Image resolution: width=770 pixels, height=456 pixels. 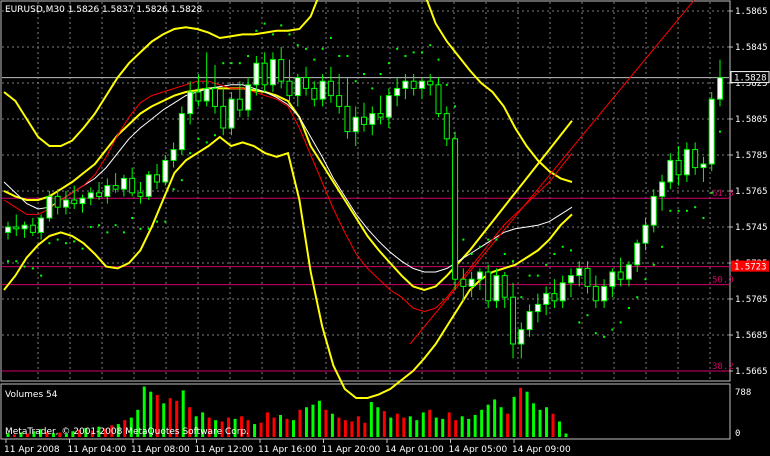 What do you see at coordinates (351, 450) in the screenshot?
I see `time-tick-label: 11 Apr 20:00` at bounding box center [351, 450].